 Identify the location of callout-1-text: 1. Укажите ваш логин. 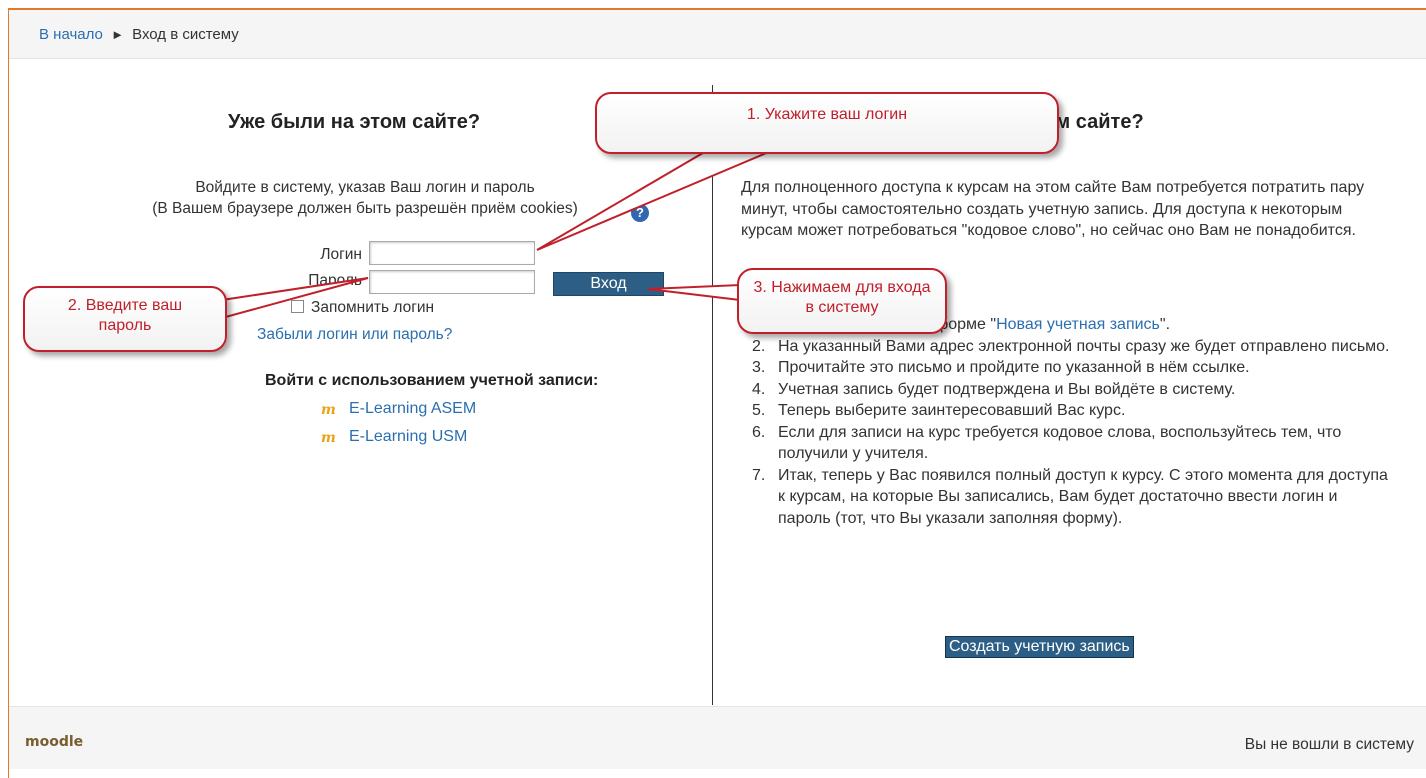
(827, 114).